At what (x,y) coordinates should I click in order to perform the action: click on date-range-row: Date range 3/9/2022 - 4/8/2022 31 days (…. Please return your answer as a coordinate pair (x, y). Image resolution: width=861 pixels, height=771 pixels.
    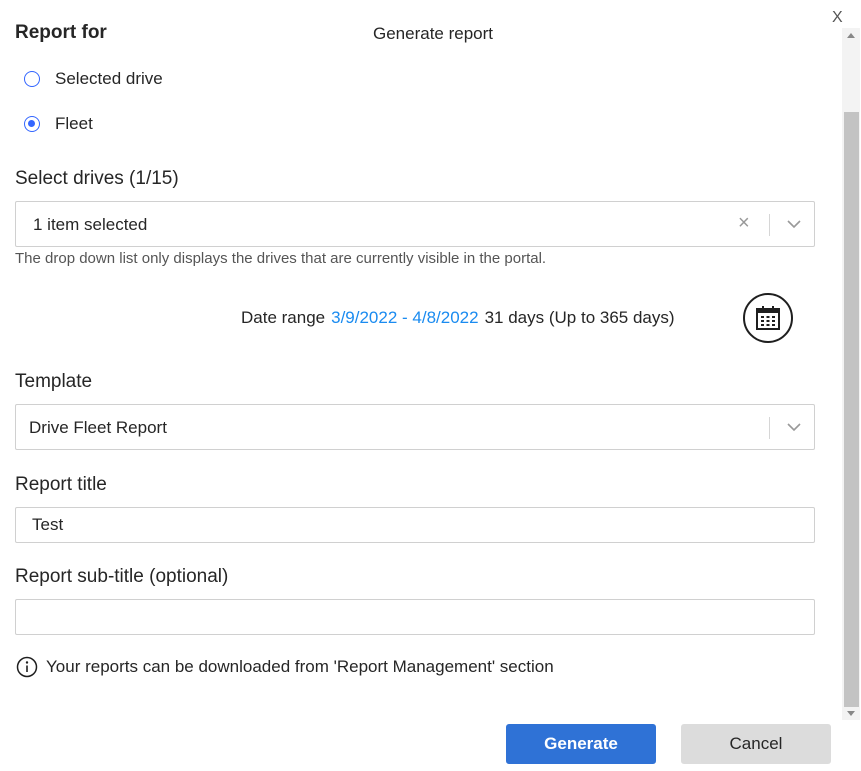
    Looking at the image, I should click on (458, 318).